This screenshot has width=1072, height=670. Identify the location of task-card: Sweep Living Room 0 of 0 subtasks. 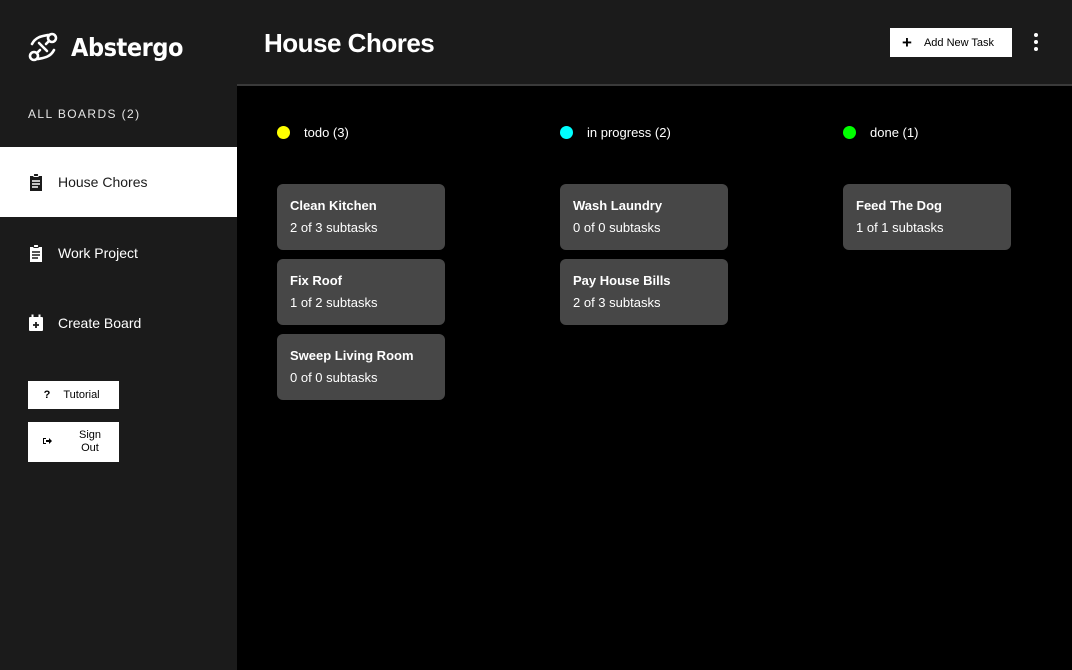
(361, 367).